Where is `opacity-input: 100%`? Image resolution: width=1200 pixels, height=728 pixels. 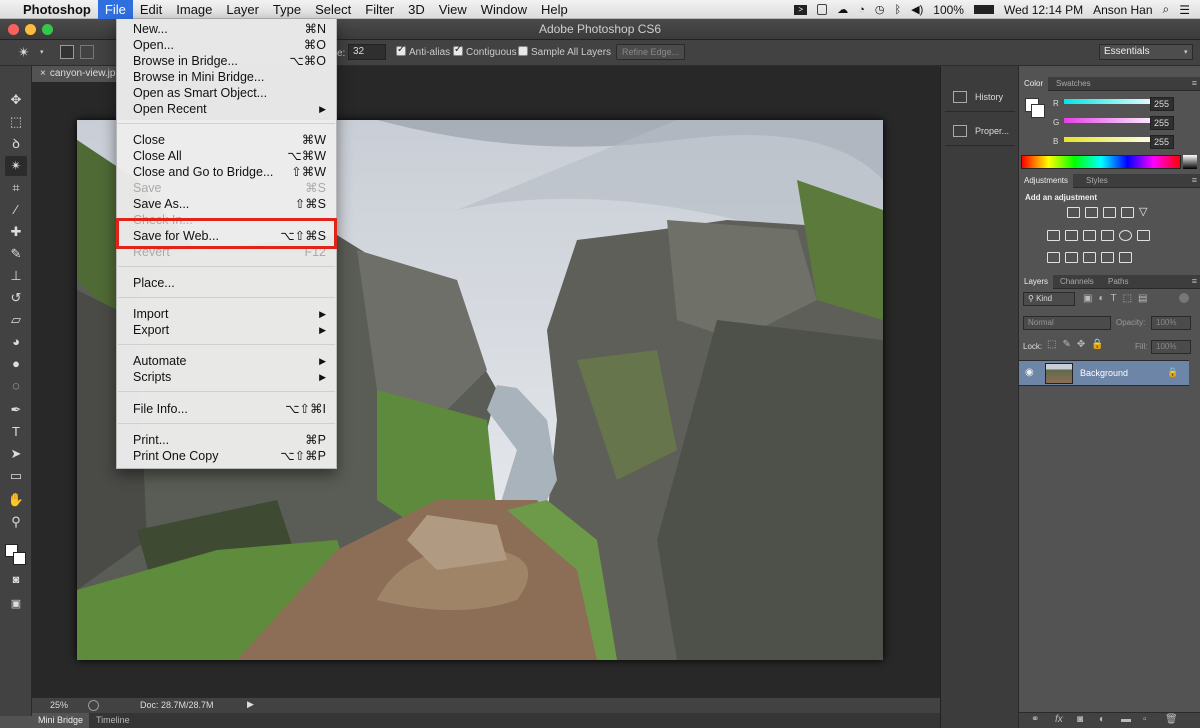 opacity-input: 100% is located at coordinates (1171, 323).